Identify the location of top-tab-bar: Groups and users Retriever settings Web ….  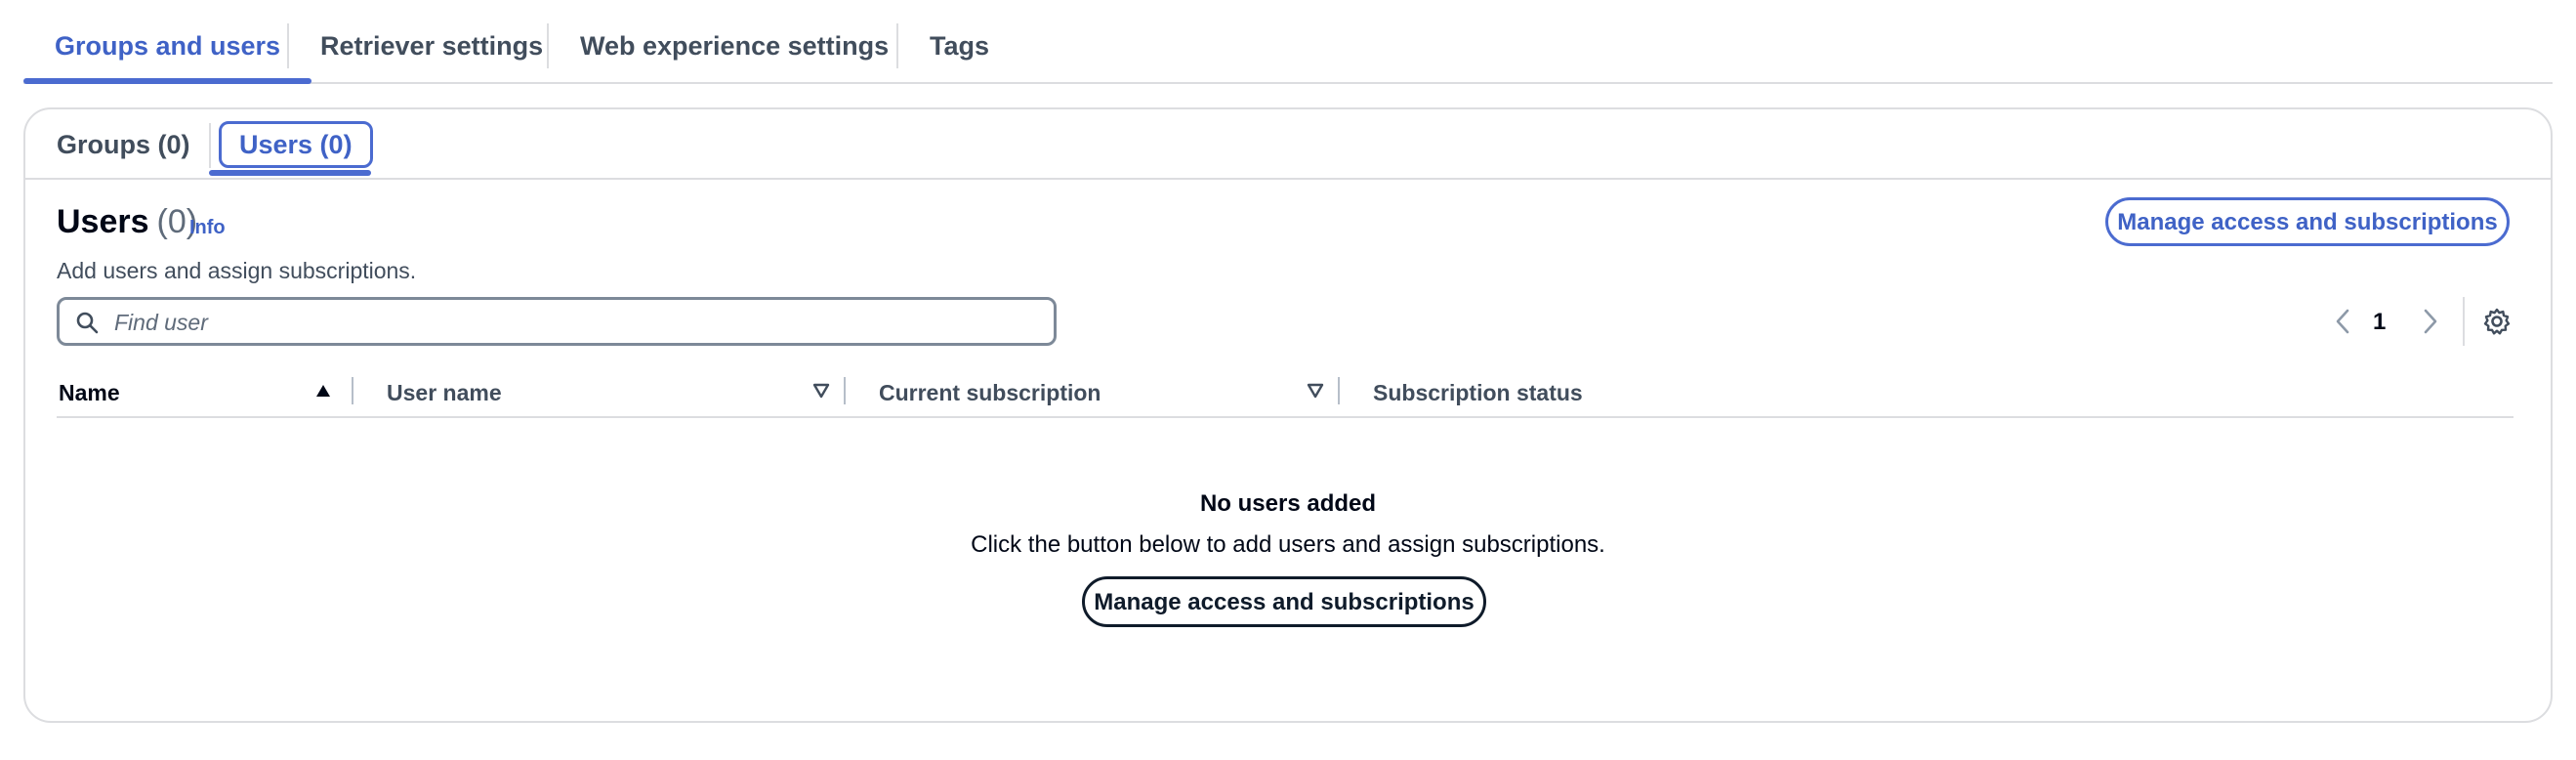
(1288, 42).